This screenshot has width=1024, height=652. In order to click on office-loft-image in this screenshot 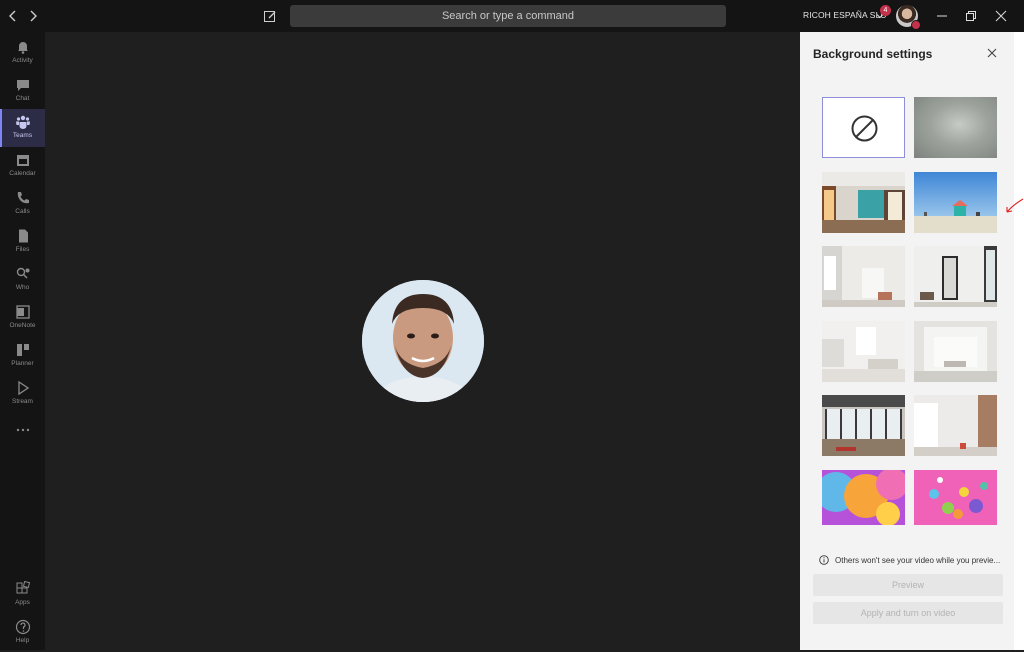, I will do `click(863, 202)`.